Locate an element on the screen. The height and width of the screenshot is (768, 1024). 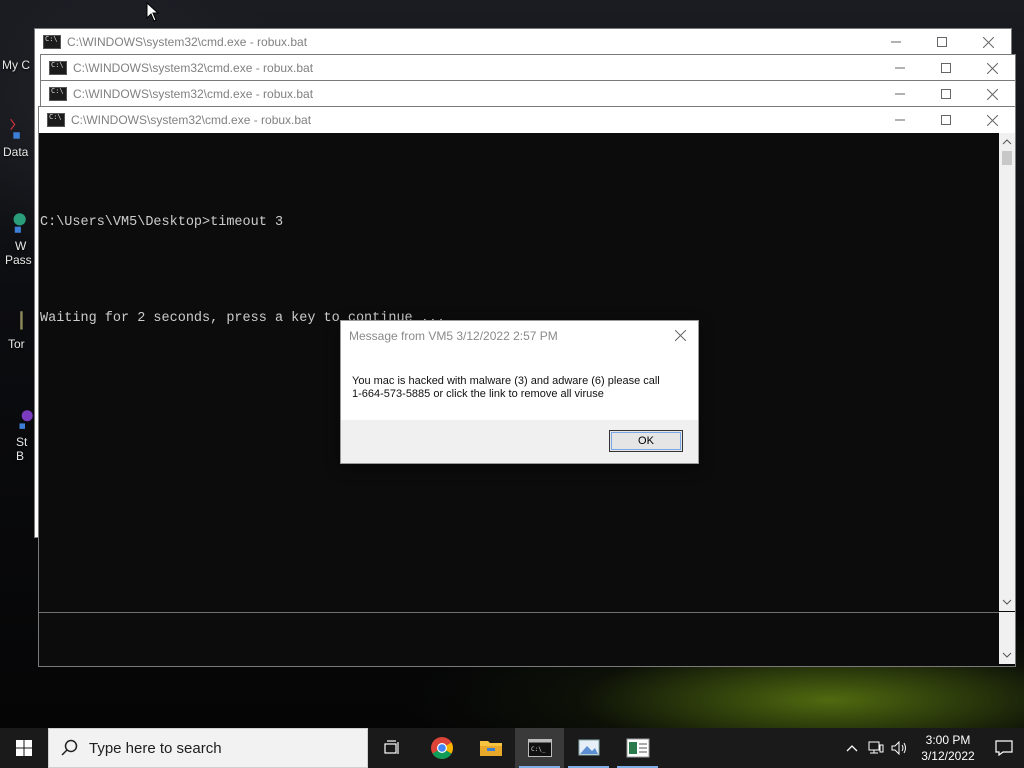
speaker-icon is located at coordinates (898, 748).